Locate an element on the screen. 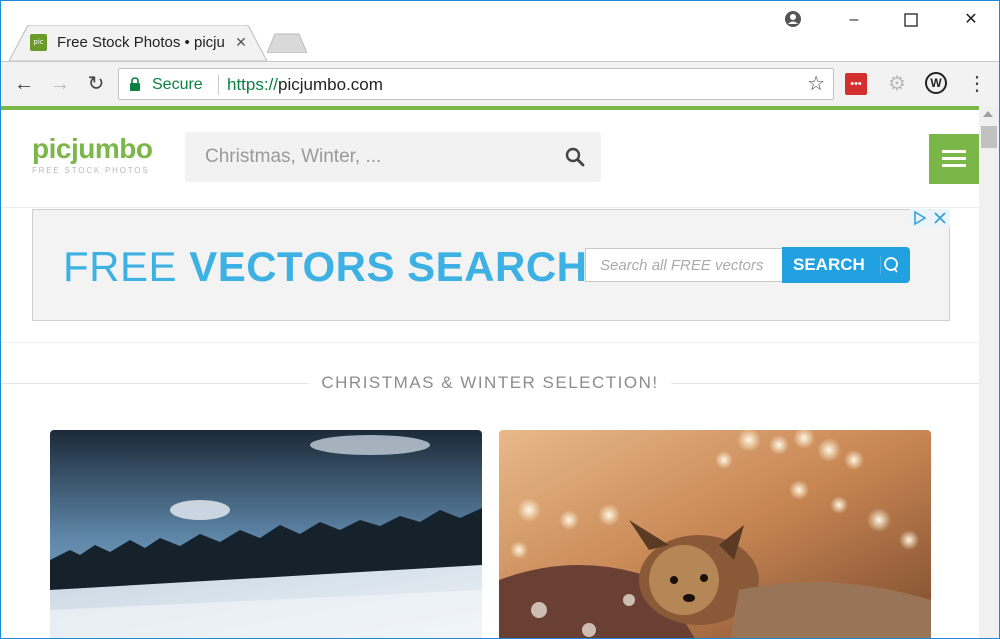 This screenshot has width=1000, height=639. photo-card-dog-bokeh is located at coordinates (715, 534).